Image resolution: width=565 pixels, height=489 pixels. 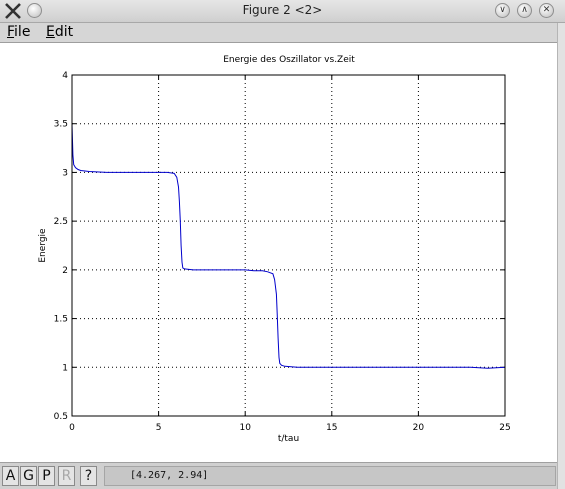 I want to click on y-axis-label: Energie, so click(x=43, y=245).